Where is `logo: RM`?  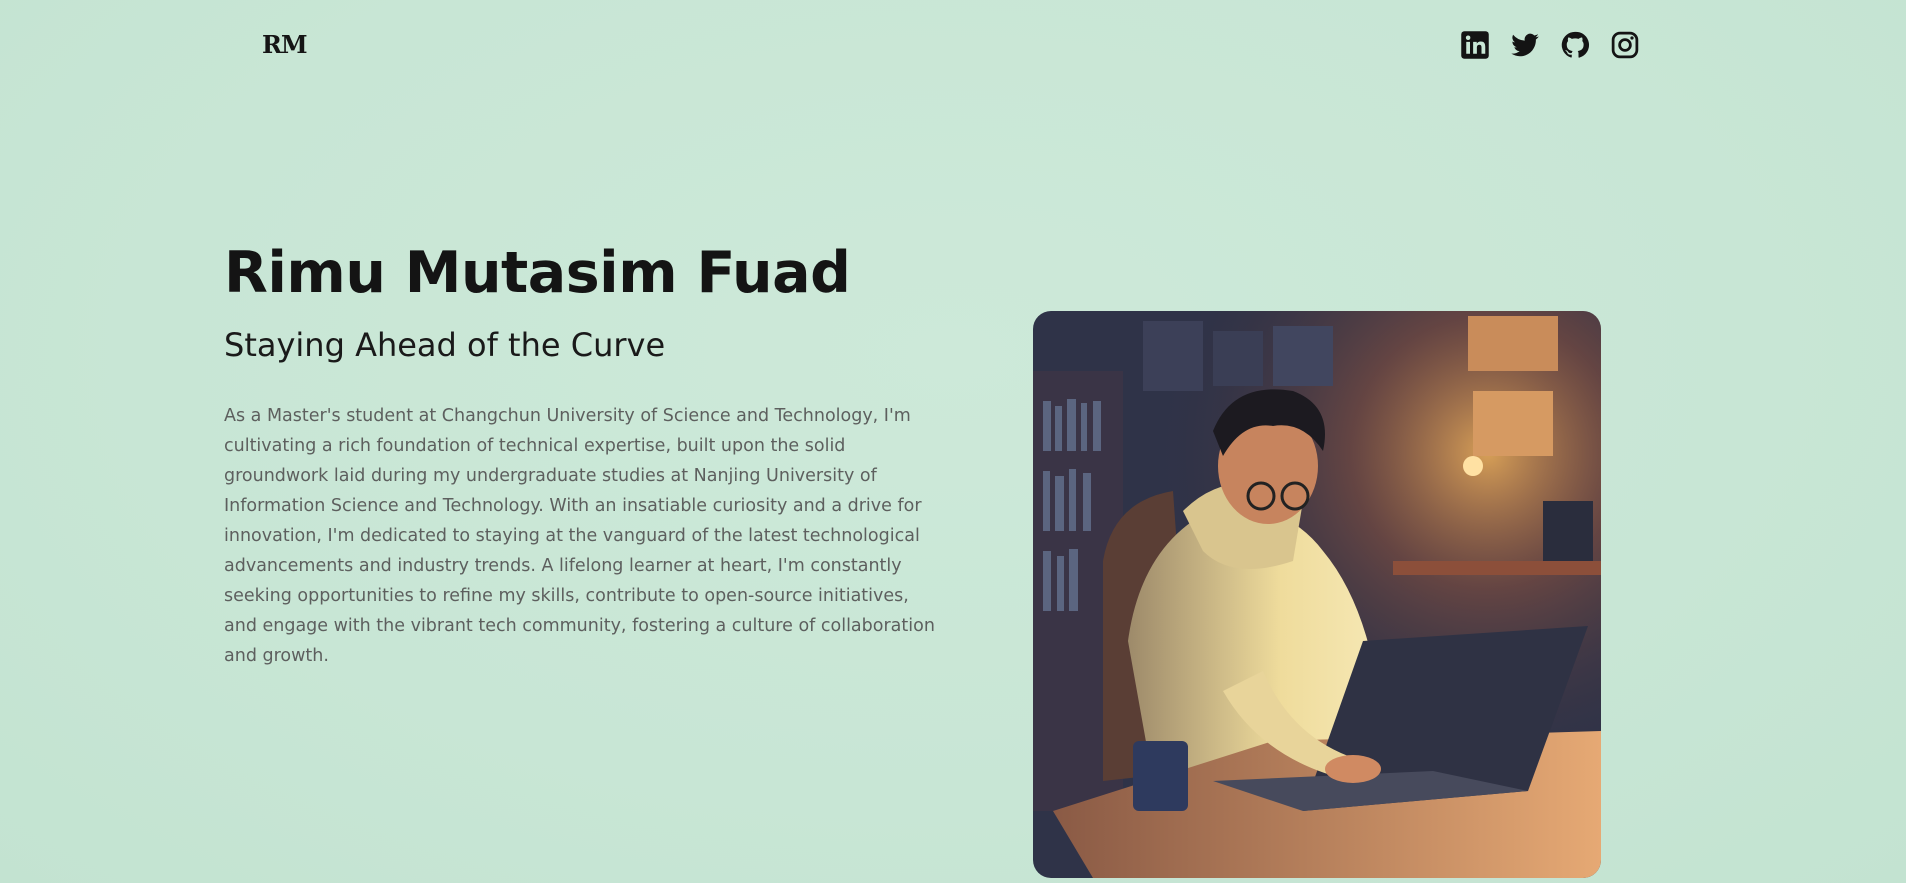 logo: RM is located at coordinates (285, 44).